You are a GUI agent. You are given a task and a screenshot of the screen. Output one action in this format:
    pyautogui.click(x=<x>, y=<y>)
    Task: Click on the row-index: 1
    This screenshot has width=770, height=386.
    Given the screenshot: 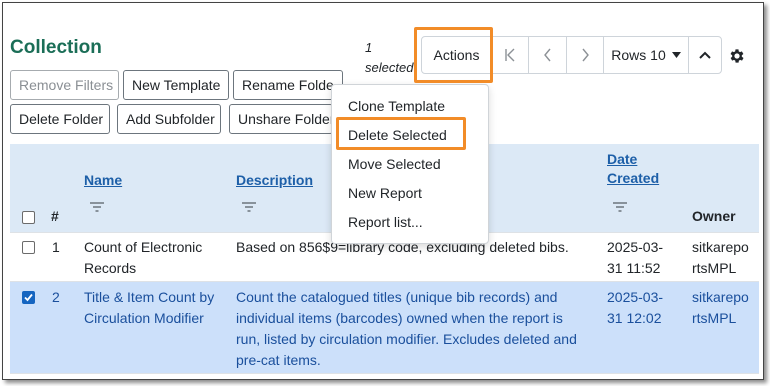 What is the action you would take?
    pyautogui.click(x=56, y=247)
    